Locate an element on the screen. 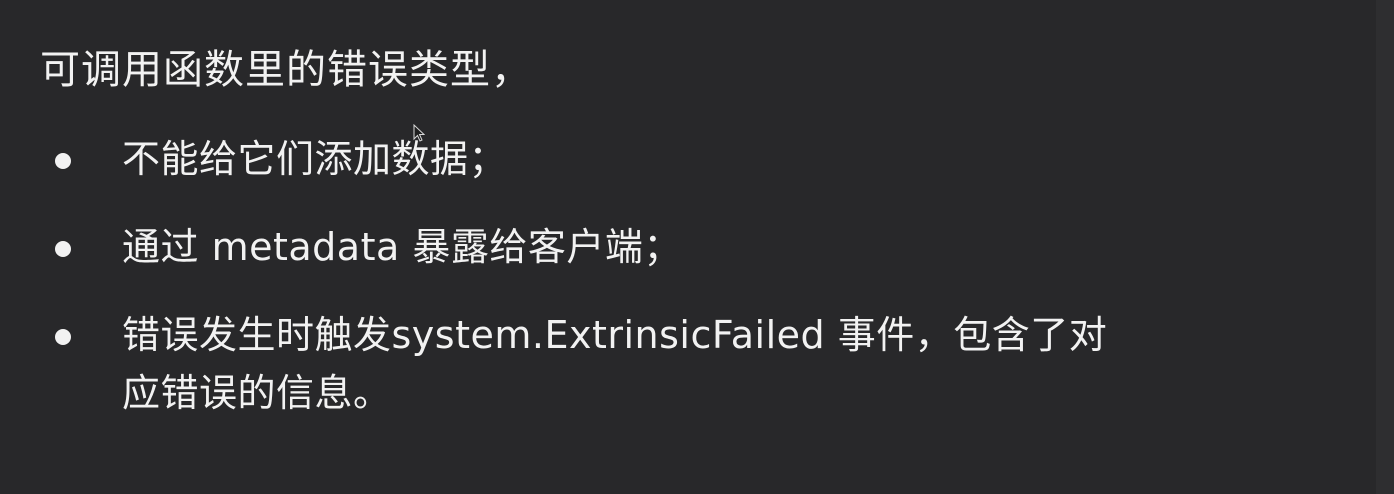  bullet-text: 通过 metadata 暴露给客户端； is located at coordinates (402, 247).